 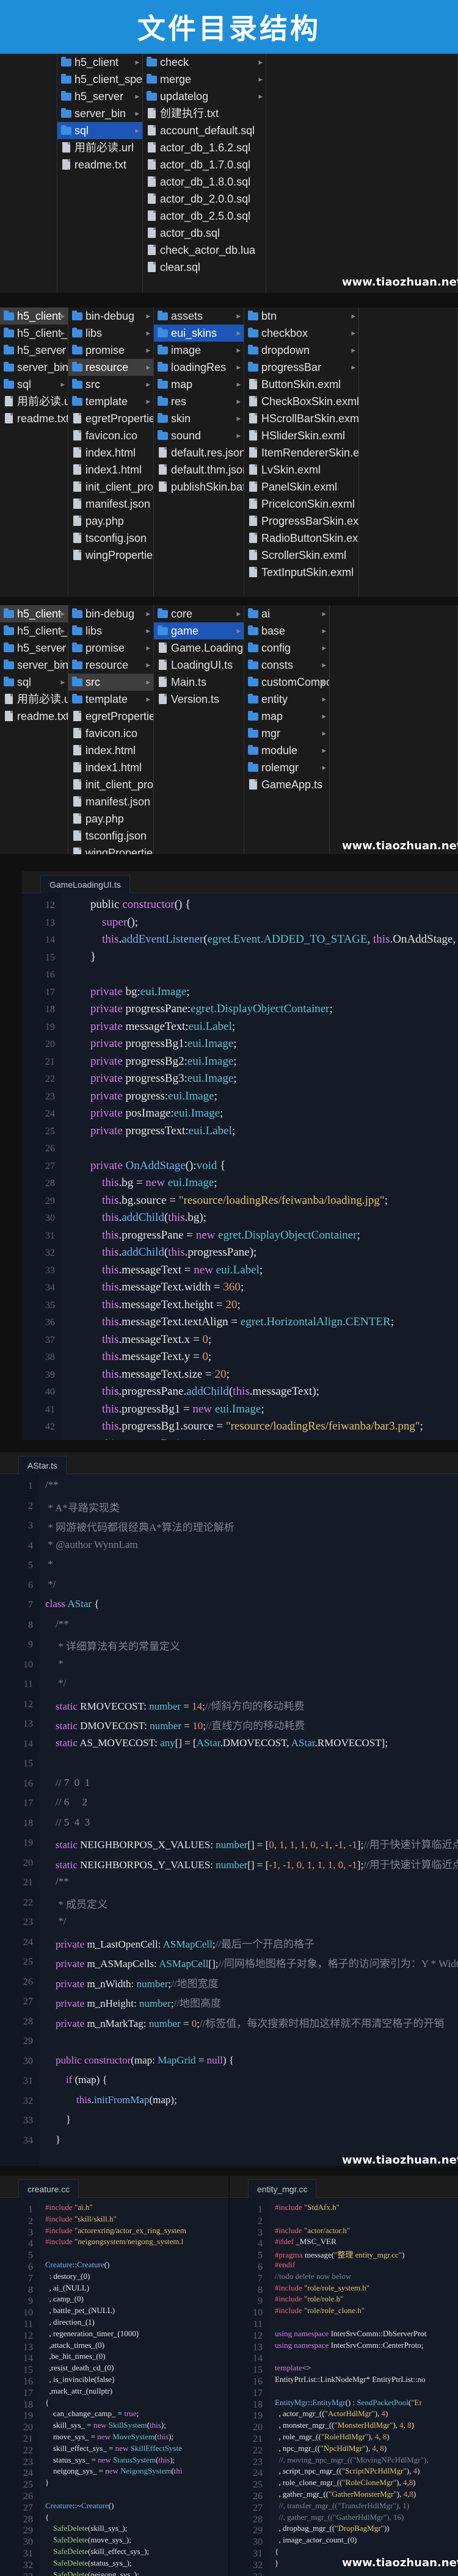 I want to click on code-line: , dropbag_mgr_(("DropBagMgr")), so click(x=332, y=2528).